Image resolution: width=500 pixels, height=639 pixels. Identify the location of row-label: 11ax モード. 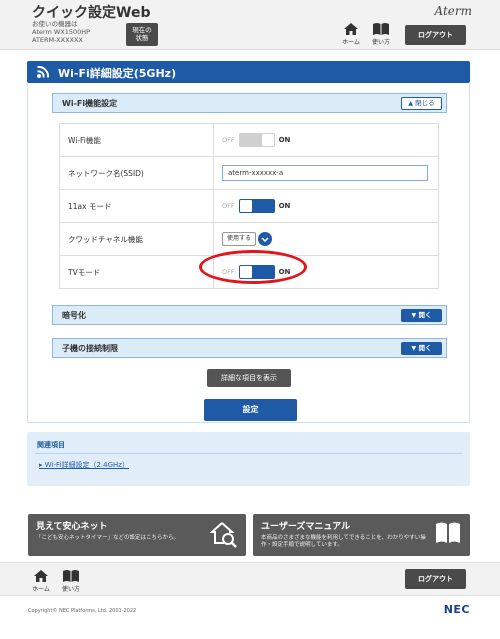
(136, 206).